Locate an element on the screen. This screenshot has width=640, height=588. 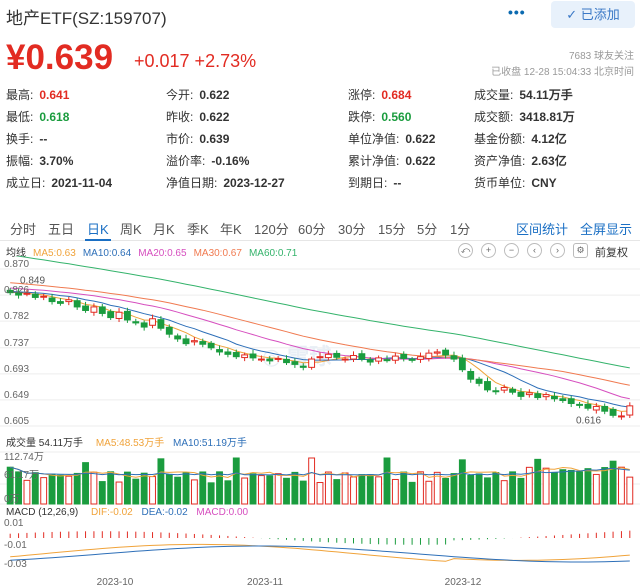
volume-legend: 成交量 54.11万手 MA5:48.53万手 MA10:51.19万手 is located at coordinates (126, 441).